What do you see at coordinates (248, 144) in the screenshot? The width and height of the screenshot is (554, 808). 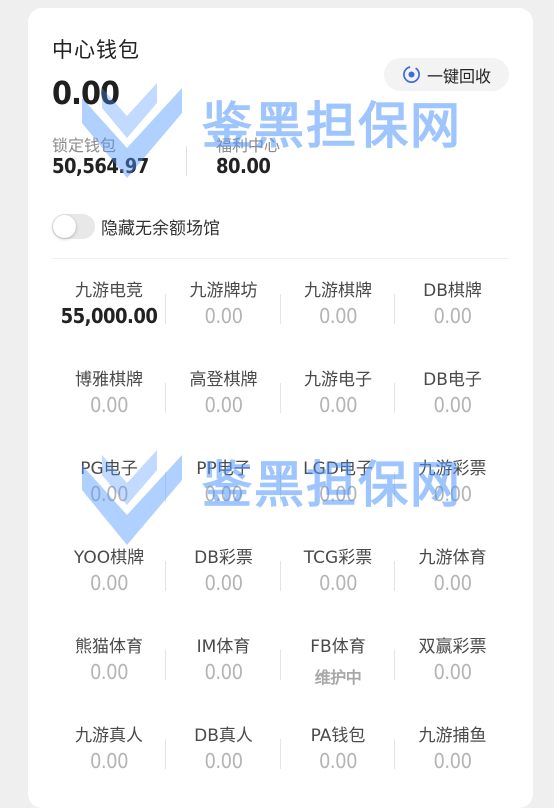 I see `welfare-center-label: 福利中心` at bounding box center [248, 144].